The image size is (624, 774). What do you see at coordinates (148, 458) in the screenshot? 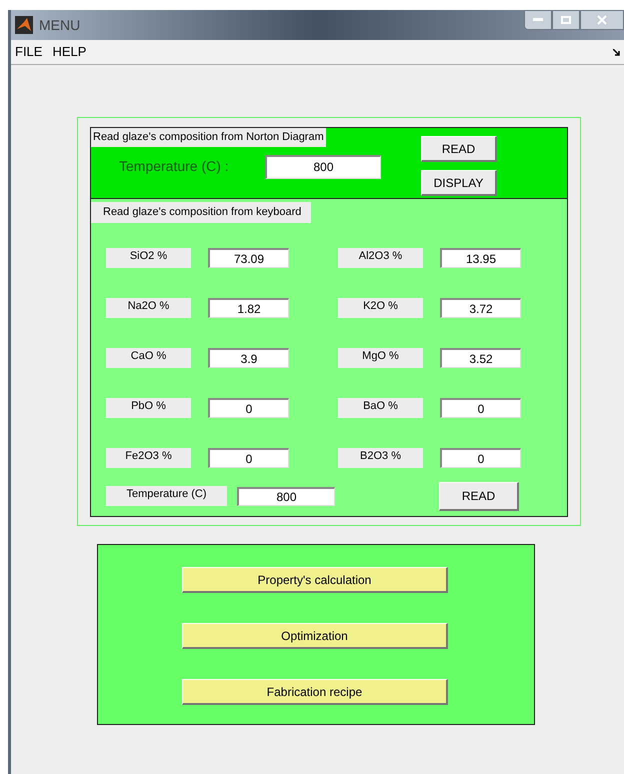
I see `oxide-label: Fe2O3 %` at bounding box center [148, 458].